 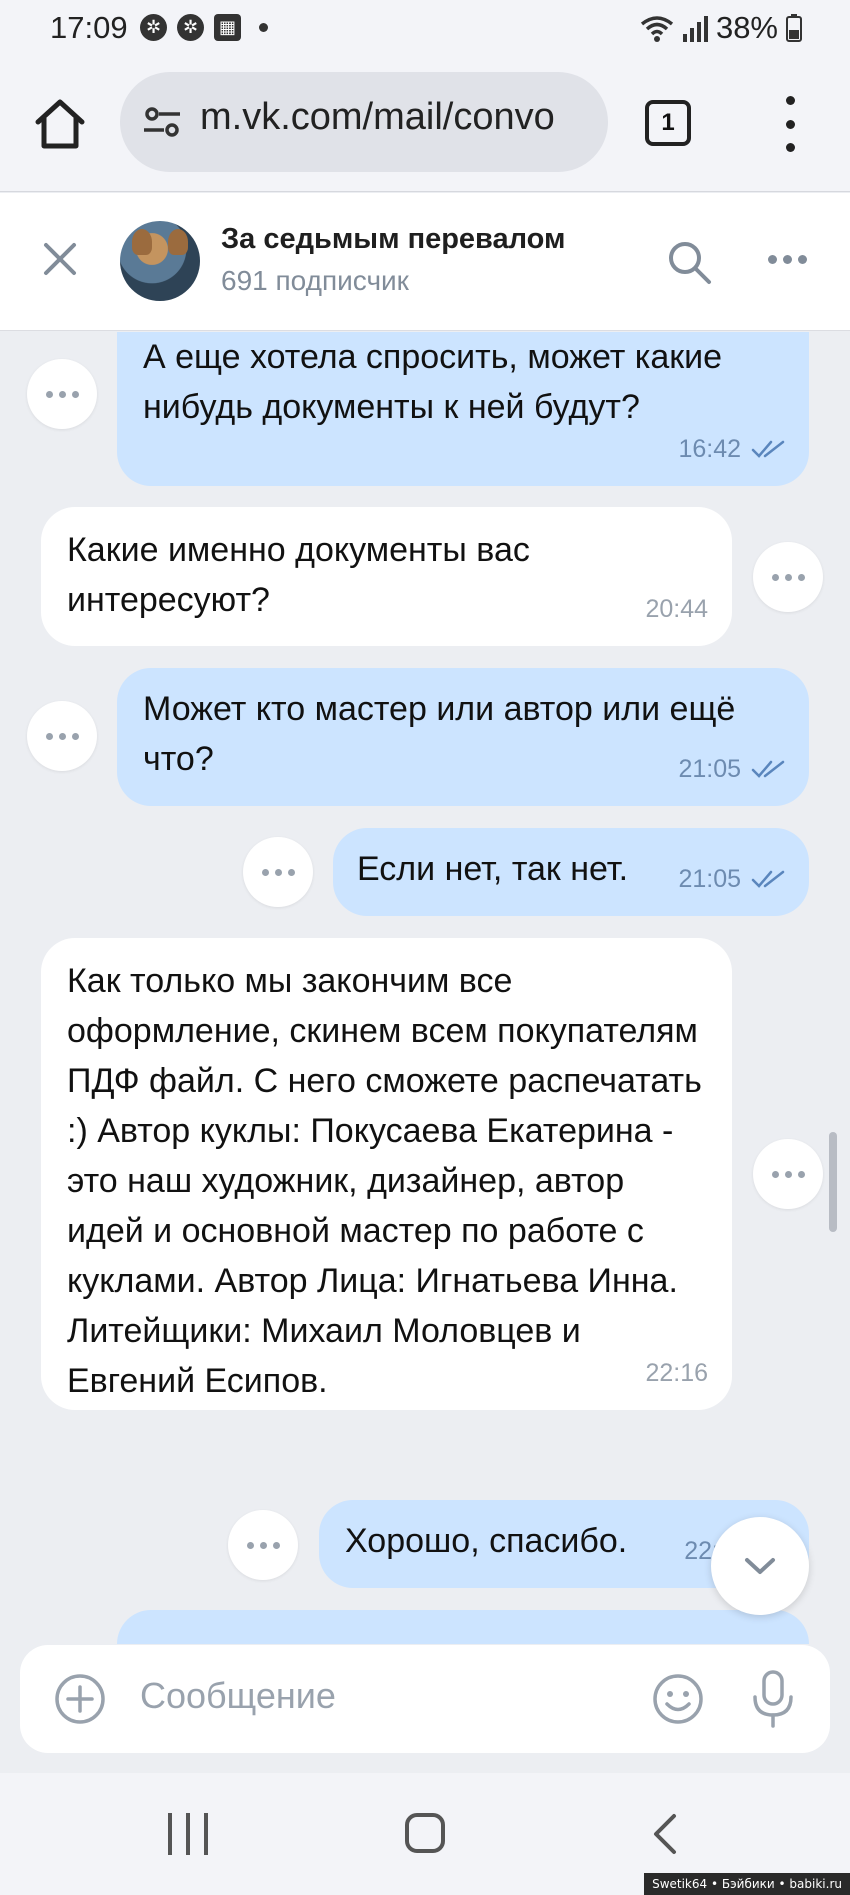 I want to click on battery-percent: 38%, so click(x=746, y=27).